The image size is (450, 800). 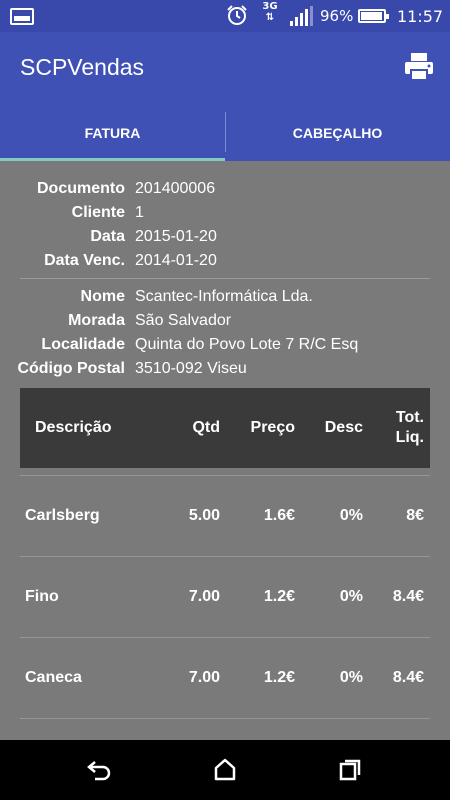 I want to click on cell-descricao: Fino, so click(x=42, y=596).